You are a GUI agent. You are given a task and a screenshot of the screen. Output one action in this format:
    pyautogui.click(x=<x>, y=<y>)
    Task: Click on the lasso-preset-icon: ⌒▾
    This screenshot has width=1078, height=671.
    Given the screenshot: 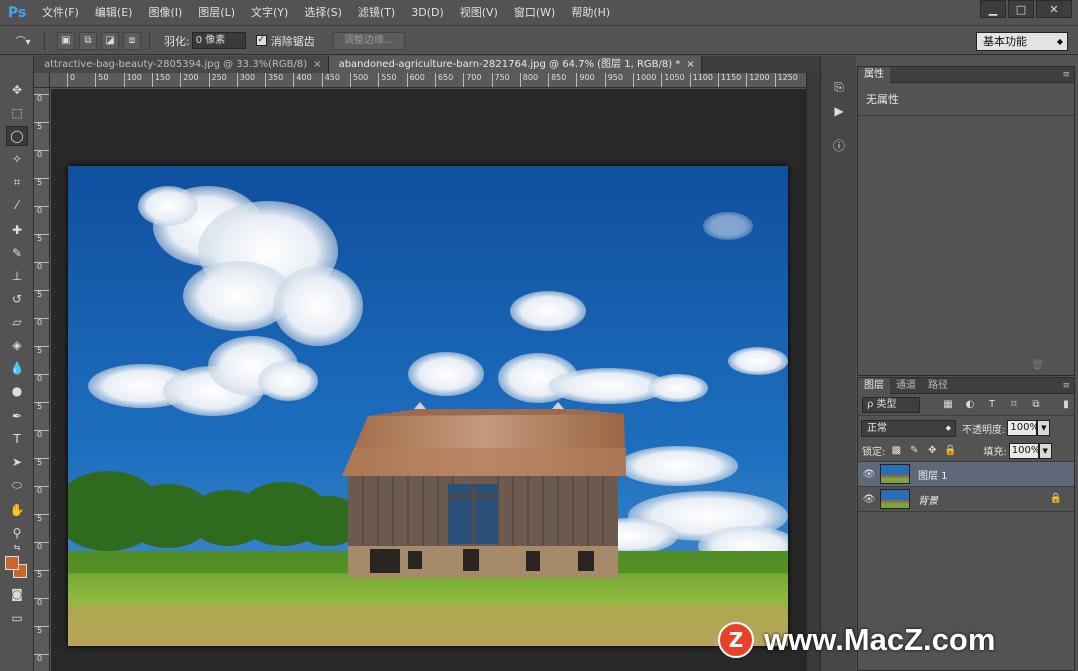 What is the action you would take?
    pyautogui.click(x=23, y=41)
    